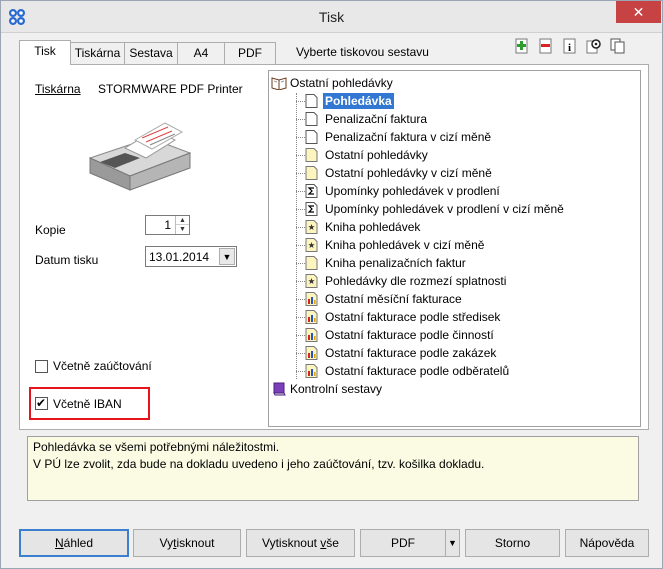  I want to click on tree-item: Ostatní fakturace podle zakázek, so click(460, 353).